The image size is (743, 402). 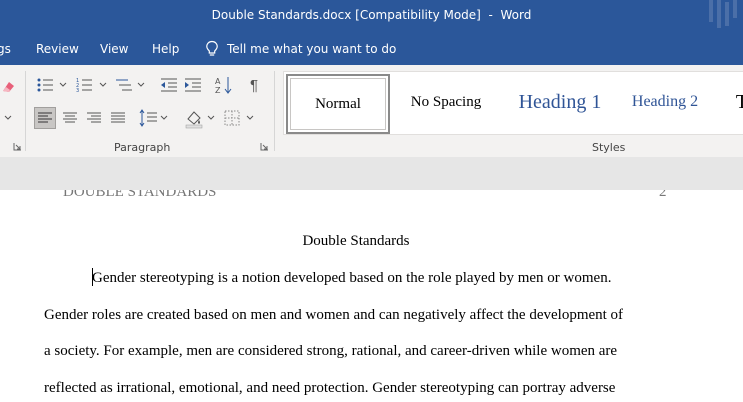 I want to click on style-no-spacing: No Spacing, so click(x=446, y=102).